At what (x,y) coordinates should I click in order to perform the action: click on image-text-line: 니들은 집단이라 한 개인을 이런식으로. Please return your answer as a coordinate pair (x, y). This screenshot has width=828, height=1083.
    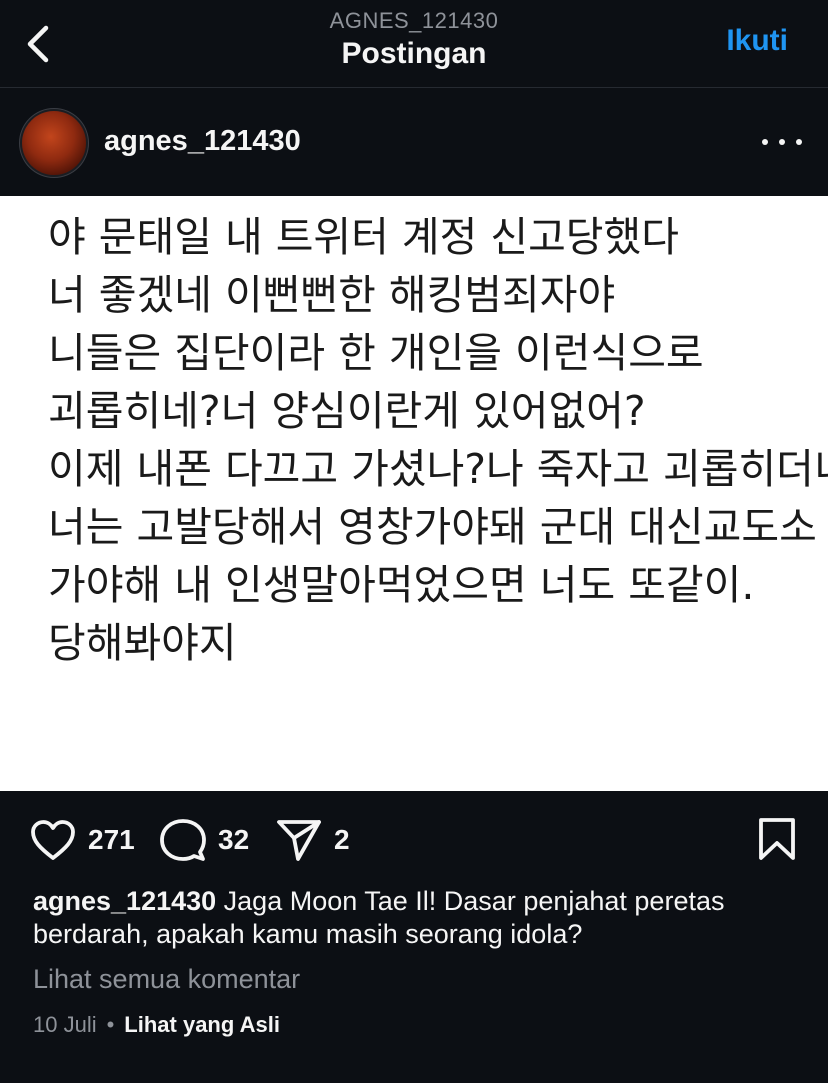
    Looking at the image, I should click on (376, 353).